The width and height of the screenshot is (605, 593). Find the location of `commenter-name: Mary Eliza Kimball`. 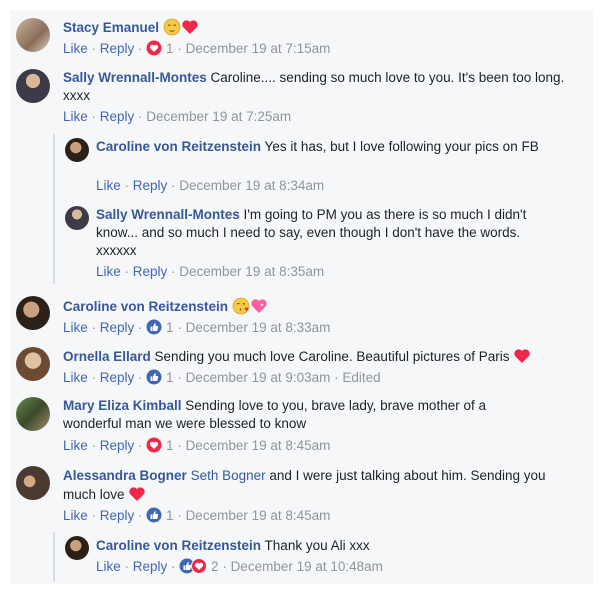

commenter-name: Mary Eliza Kimball is located at coordinates (122, 405).